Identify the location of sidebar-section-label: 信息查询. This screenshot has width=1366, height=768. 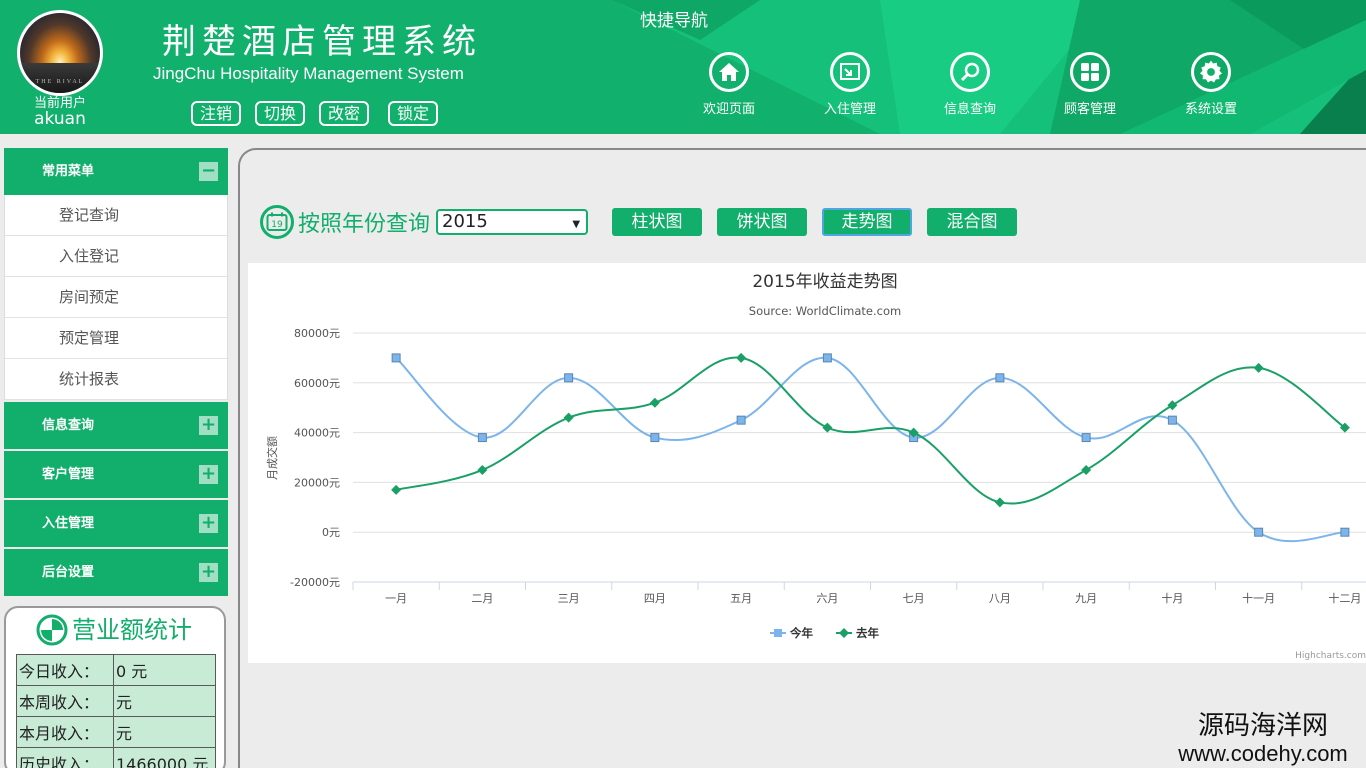
(68, 425).